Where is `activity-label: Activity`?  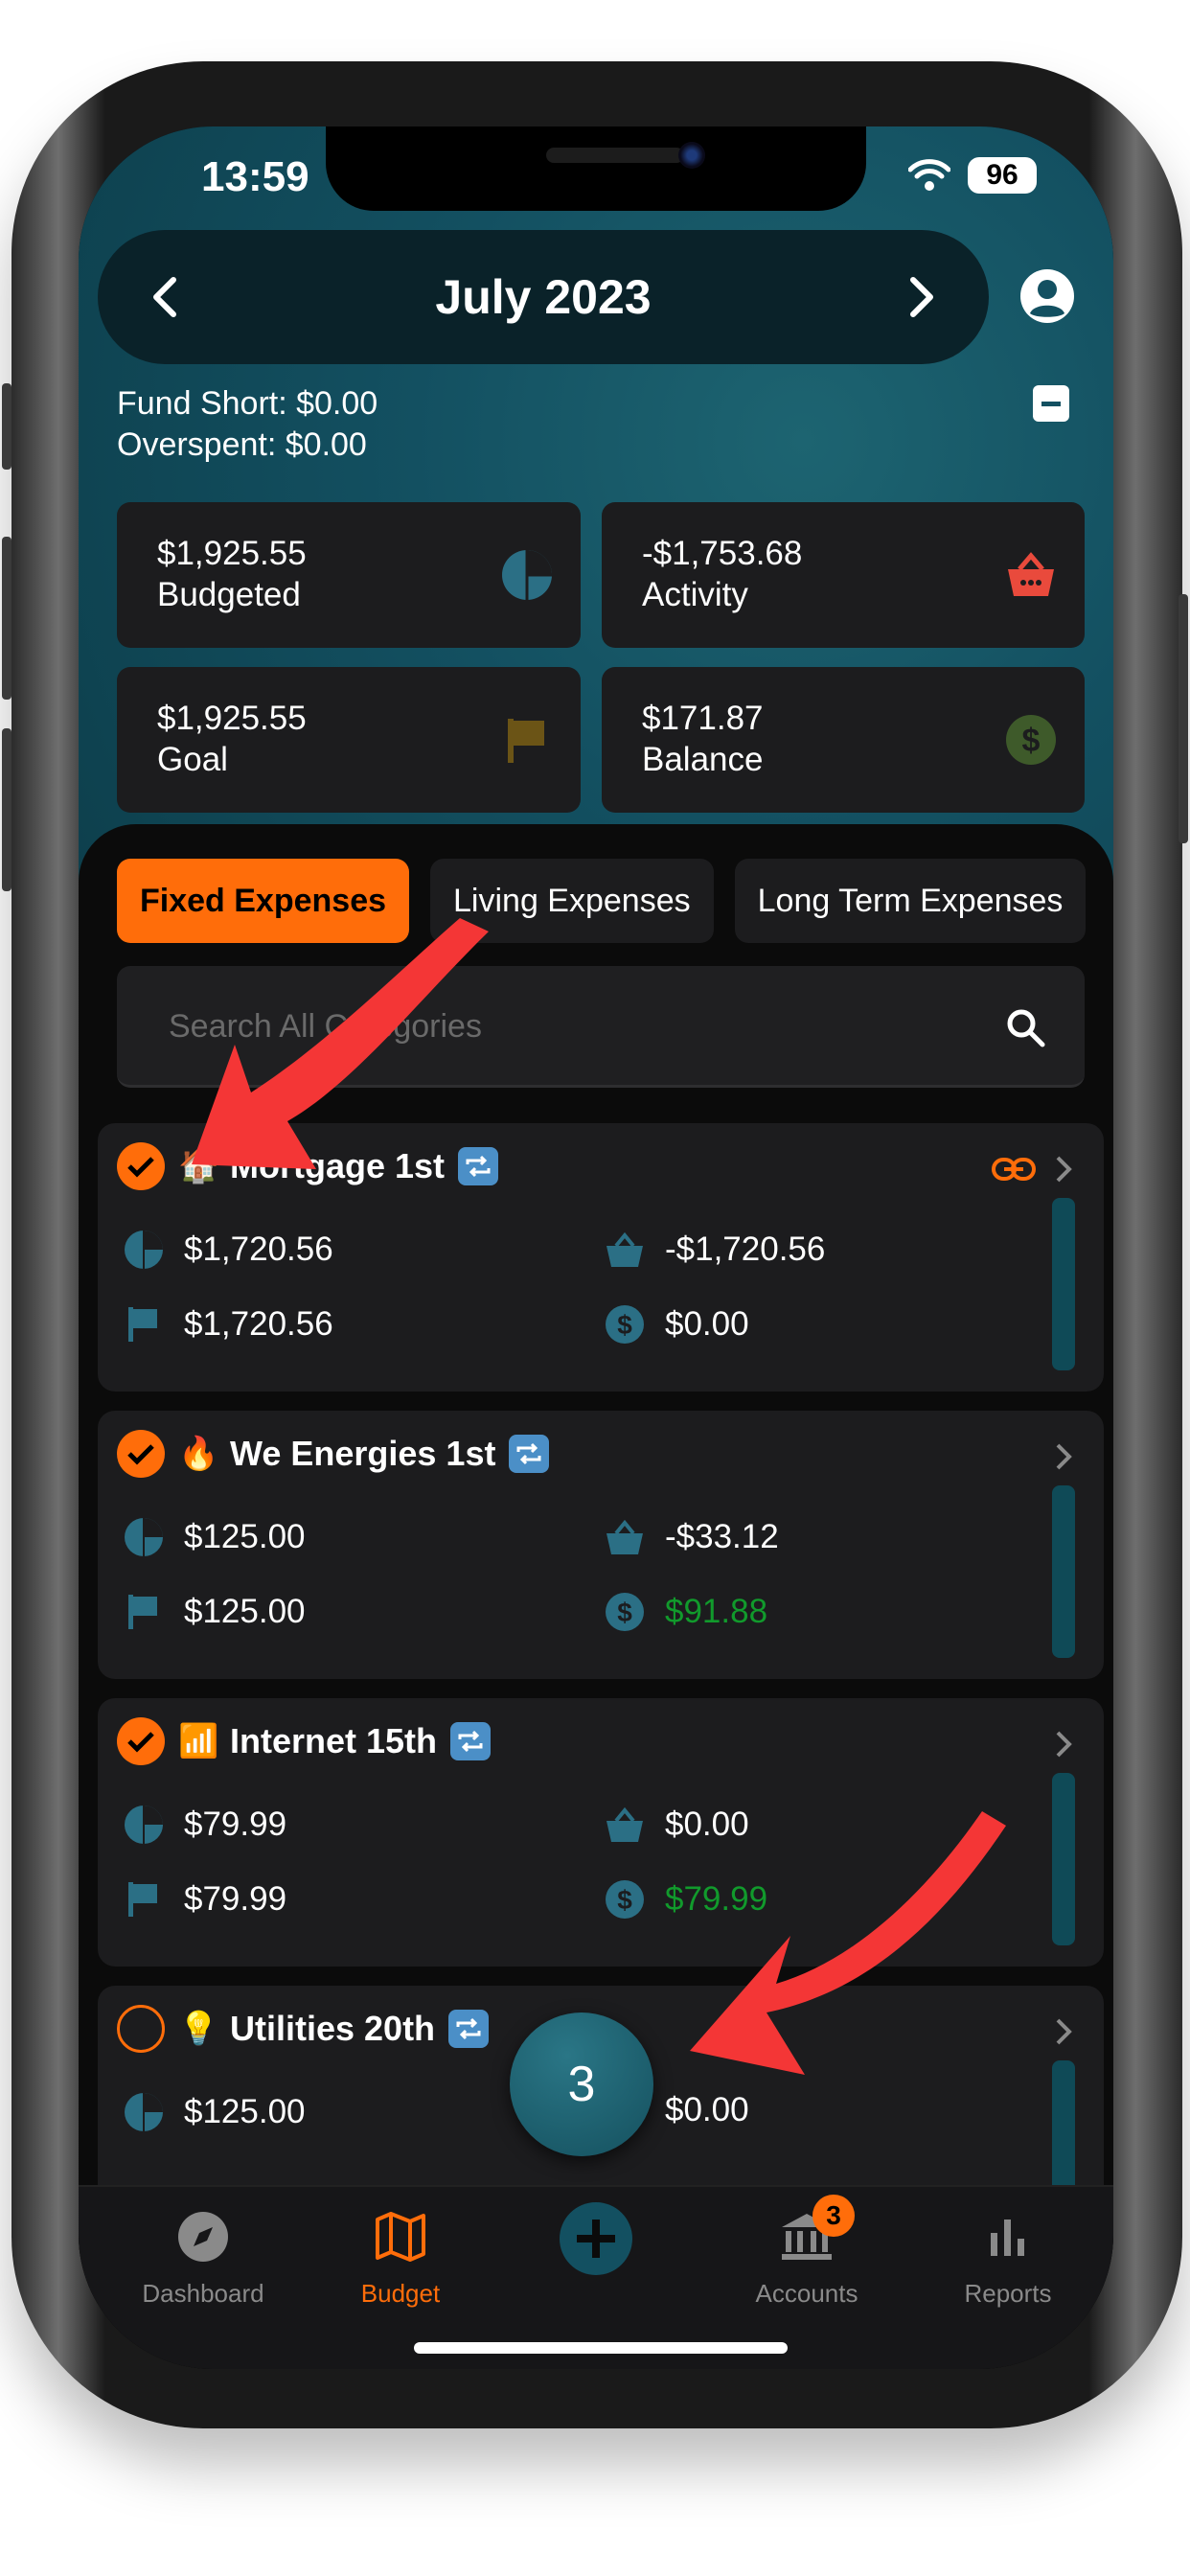 activity-label: Activity is located at coordinates (695, 594).